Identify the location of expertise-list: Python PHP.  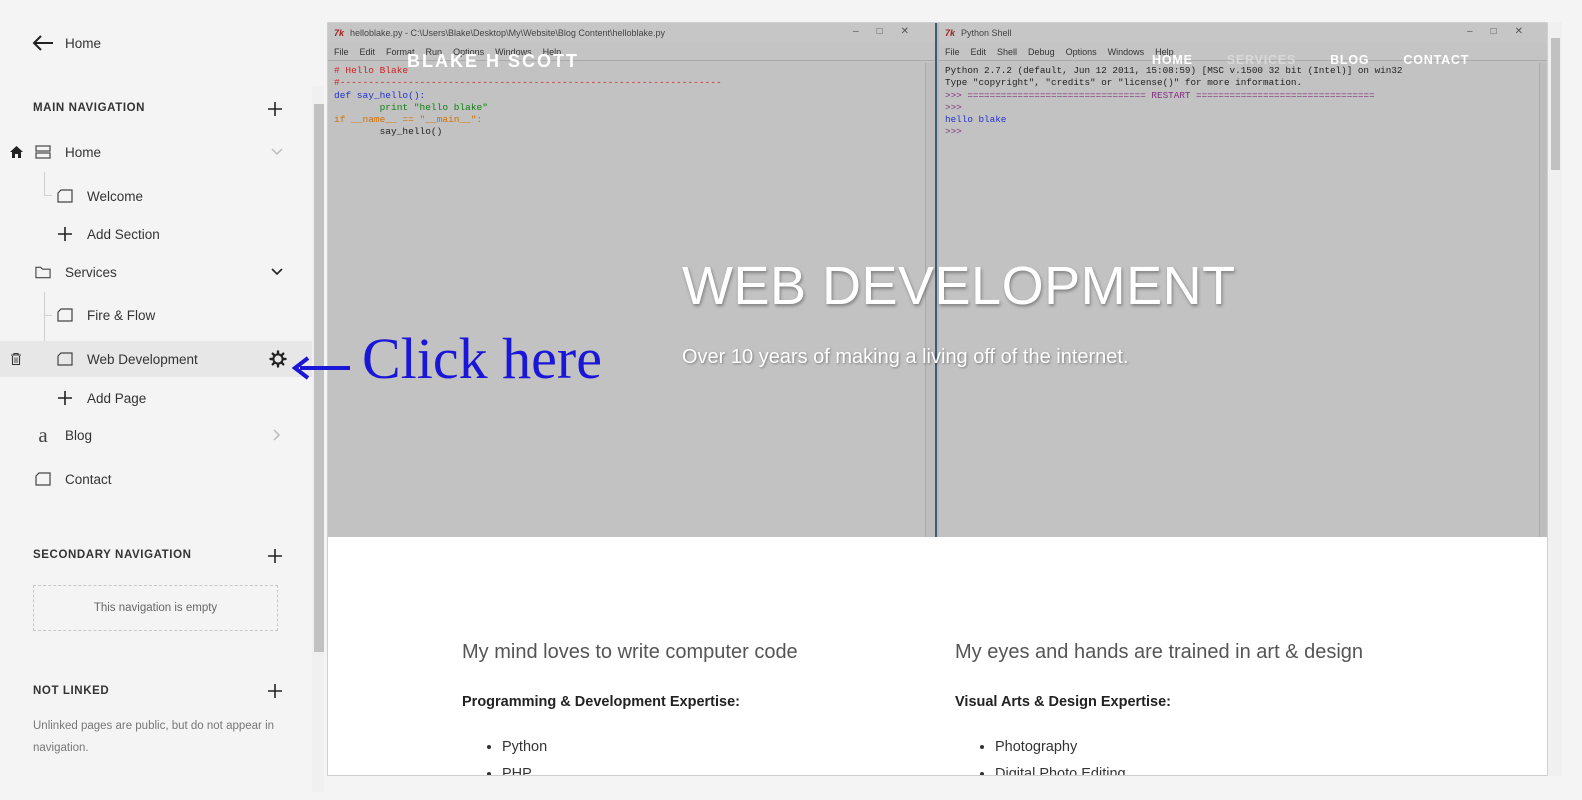
(717, 754).